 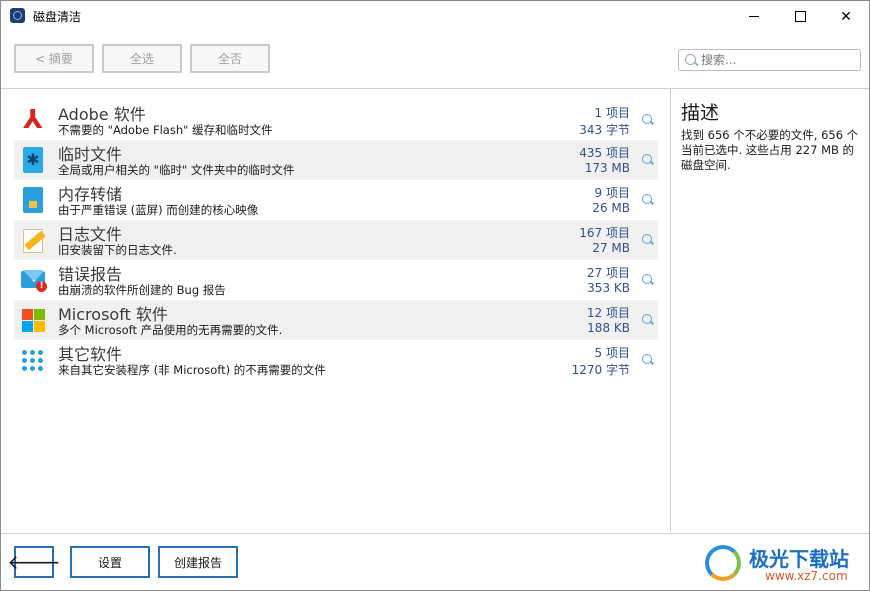 I want to click on window-title: 磁盘清洁, so click(x=57, y=17).